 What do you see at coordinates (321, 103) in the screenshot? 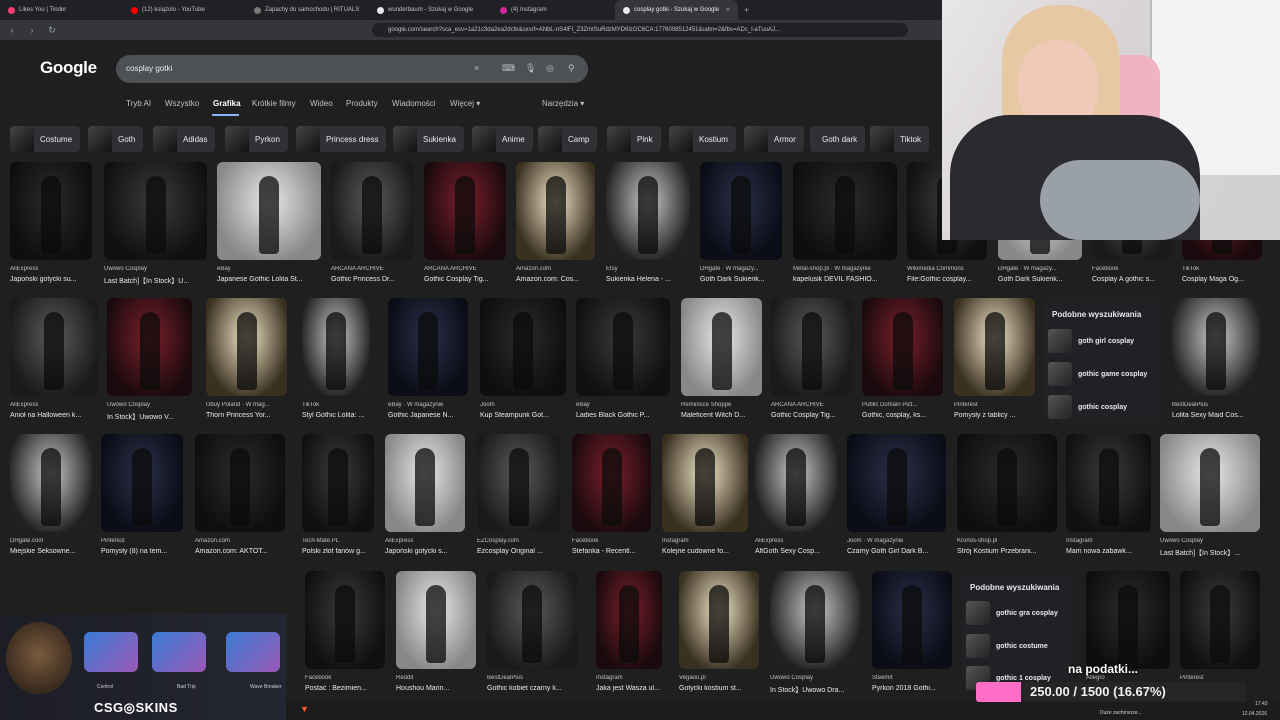
I see `tab-videos: Wideo` at bounding box center [321, 103].